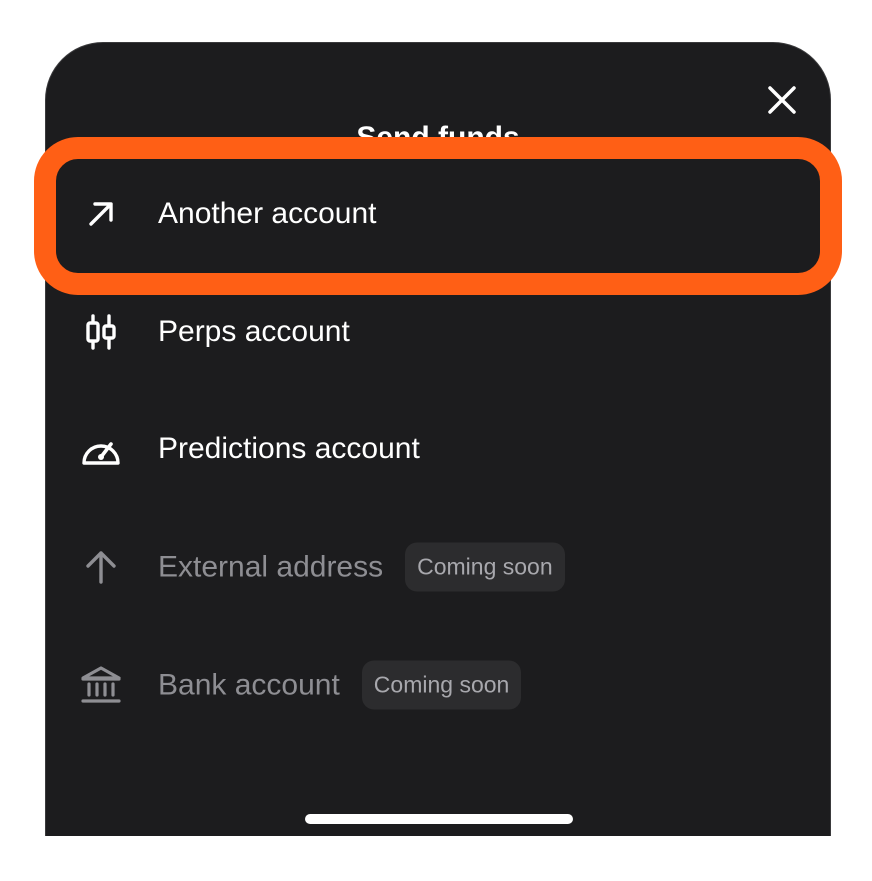 The height and width of the screenshot is (881, 872). I want to click on option-label: External address, so click(271, 566).